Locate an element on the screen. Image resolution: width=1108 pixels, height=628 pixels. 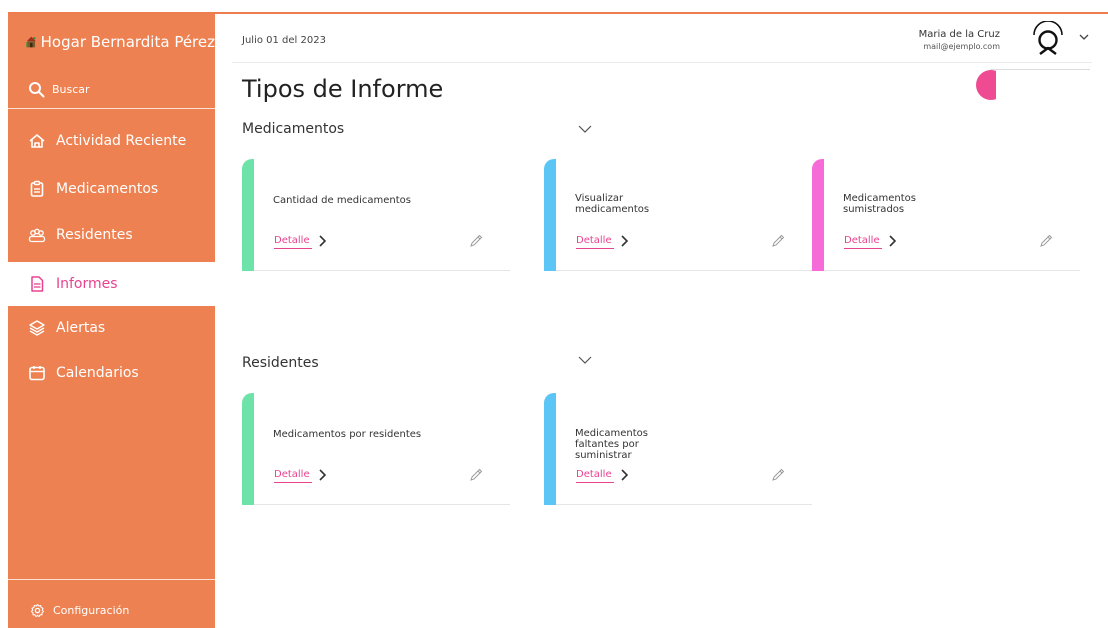
house-logo-icon is located at coordinates (31, 42).